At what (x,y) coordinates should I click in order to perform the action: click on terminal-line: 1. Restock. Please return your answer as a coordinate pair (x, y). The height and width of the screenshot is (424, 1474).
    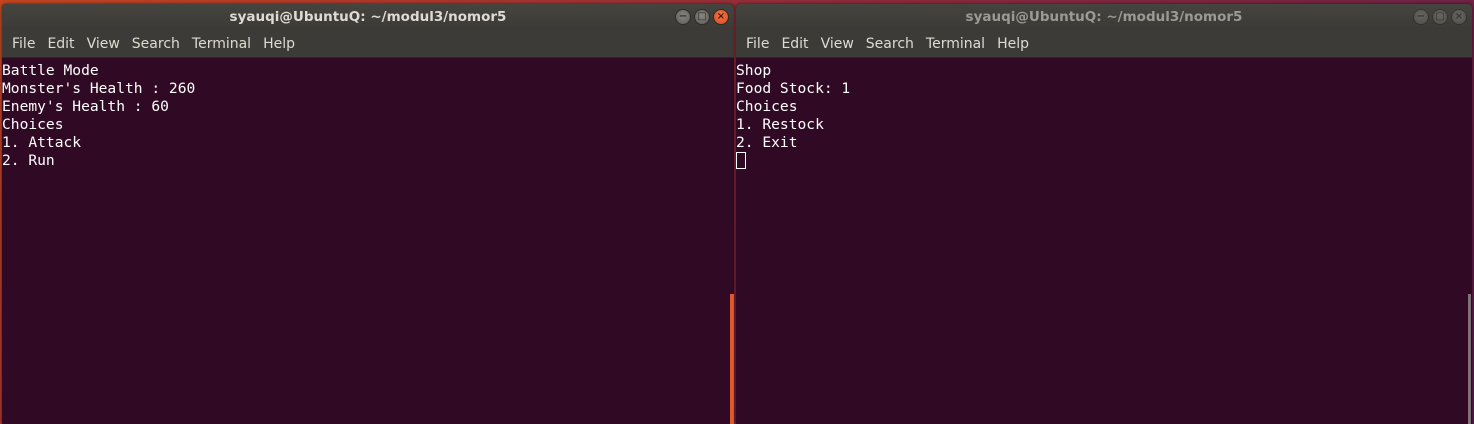
    Looking at the image, I should click on (780, 124).